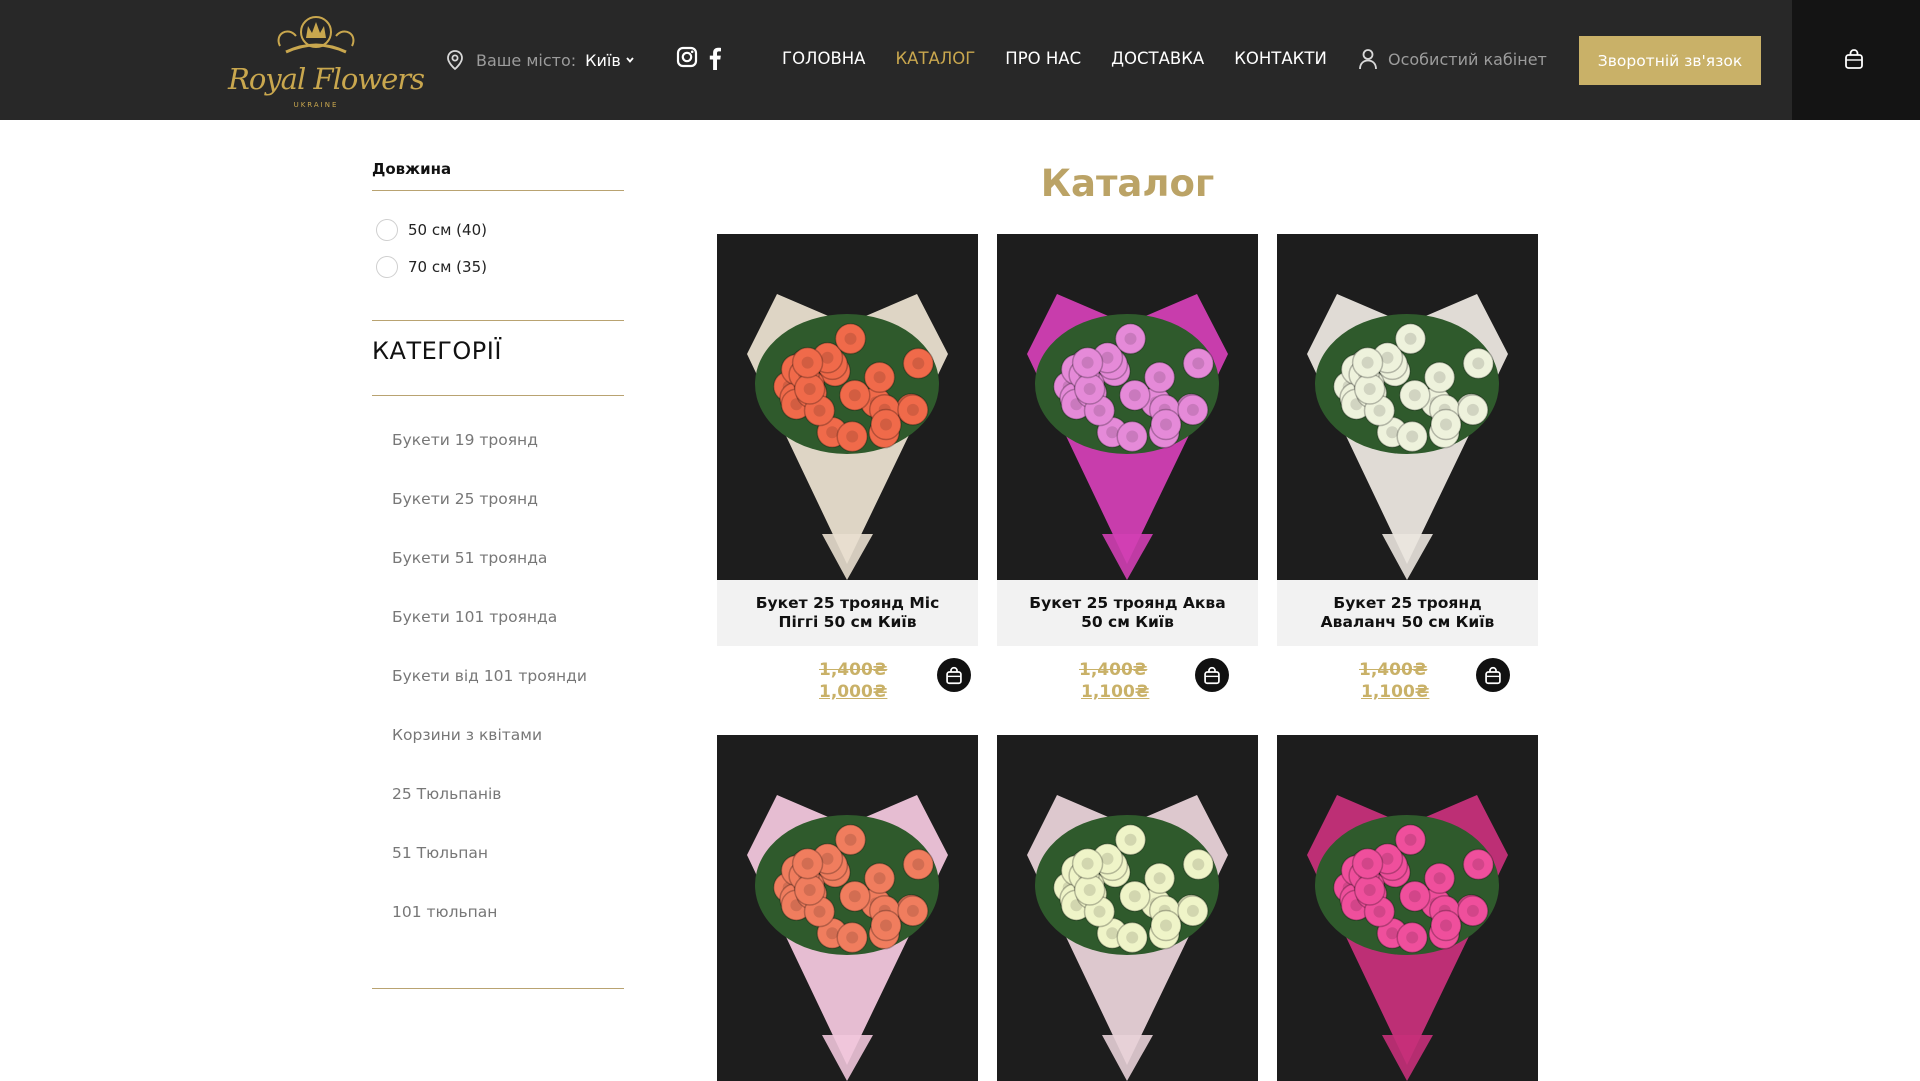  I want to click on nav-delivery: ДОСТАВКА, so click(1157, 58).